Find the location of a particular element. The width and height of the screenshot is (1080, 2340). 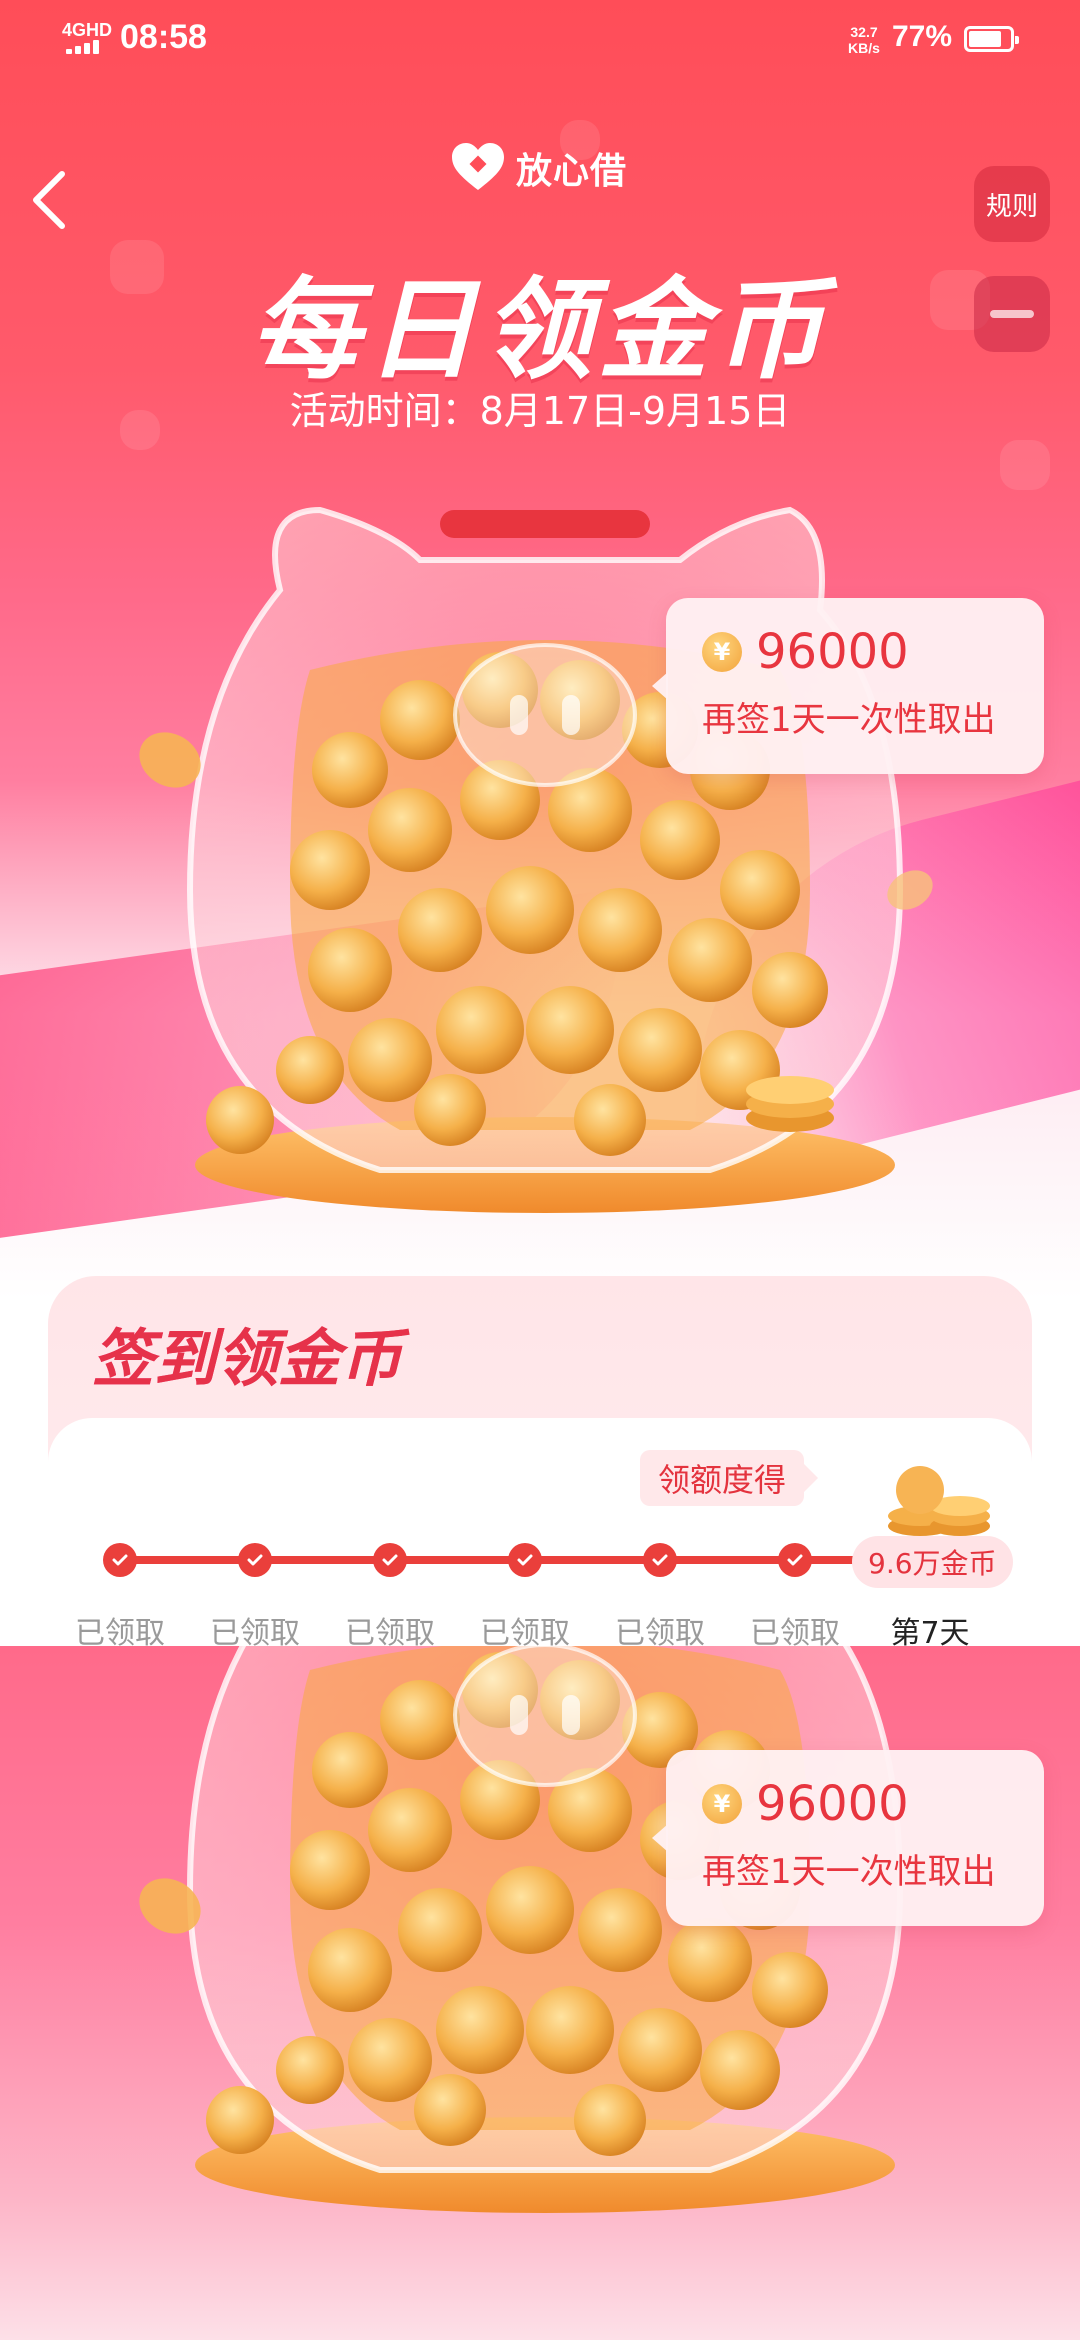

battery-percent: 77% is located at coordinates (922, 36).